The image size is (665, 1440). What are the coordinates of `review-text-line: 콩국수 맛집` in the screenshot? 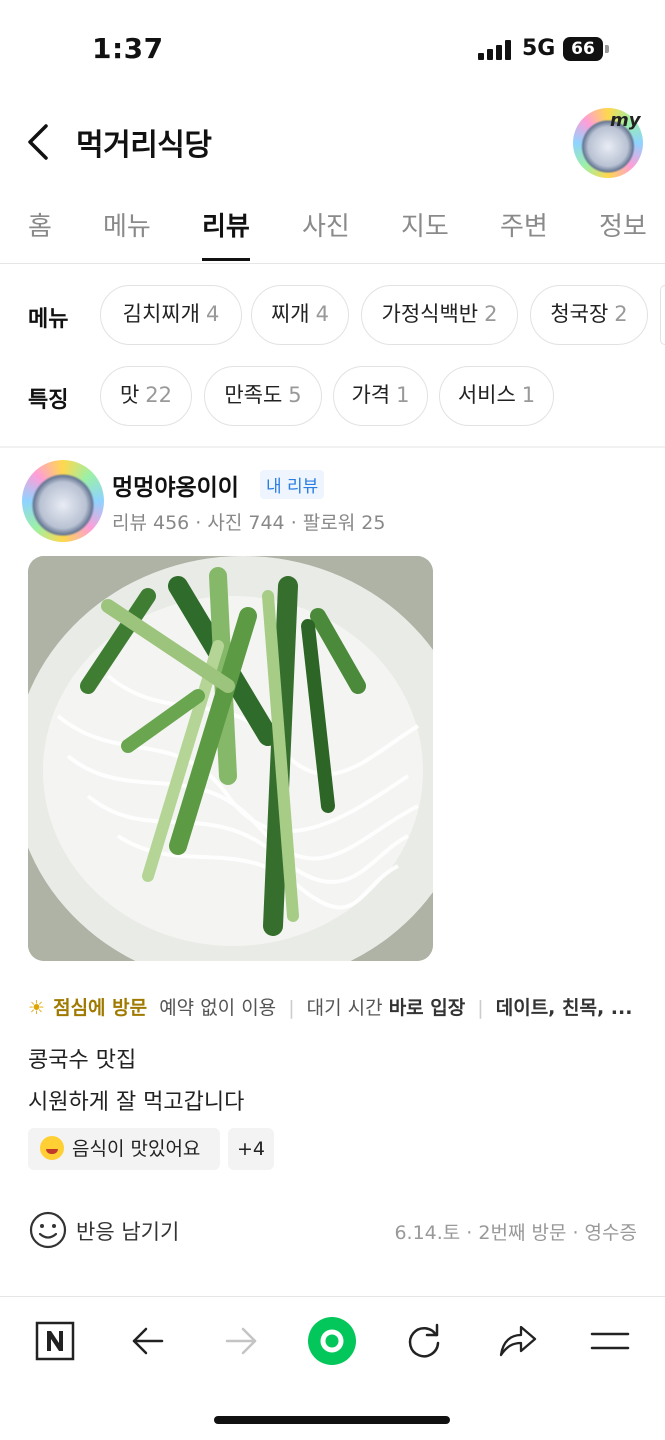 It's located at (82, 1060).